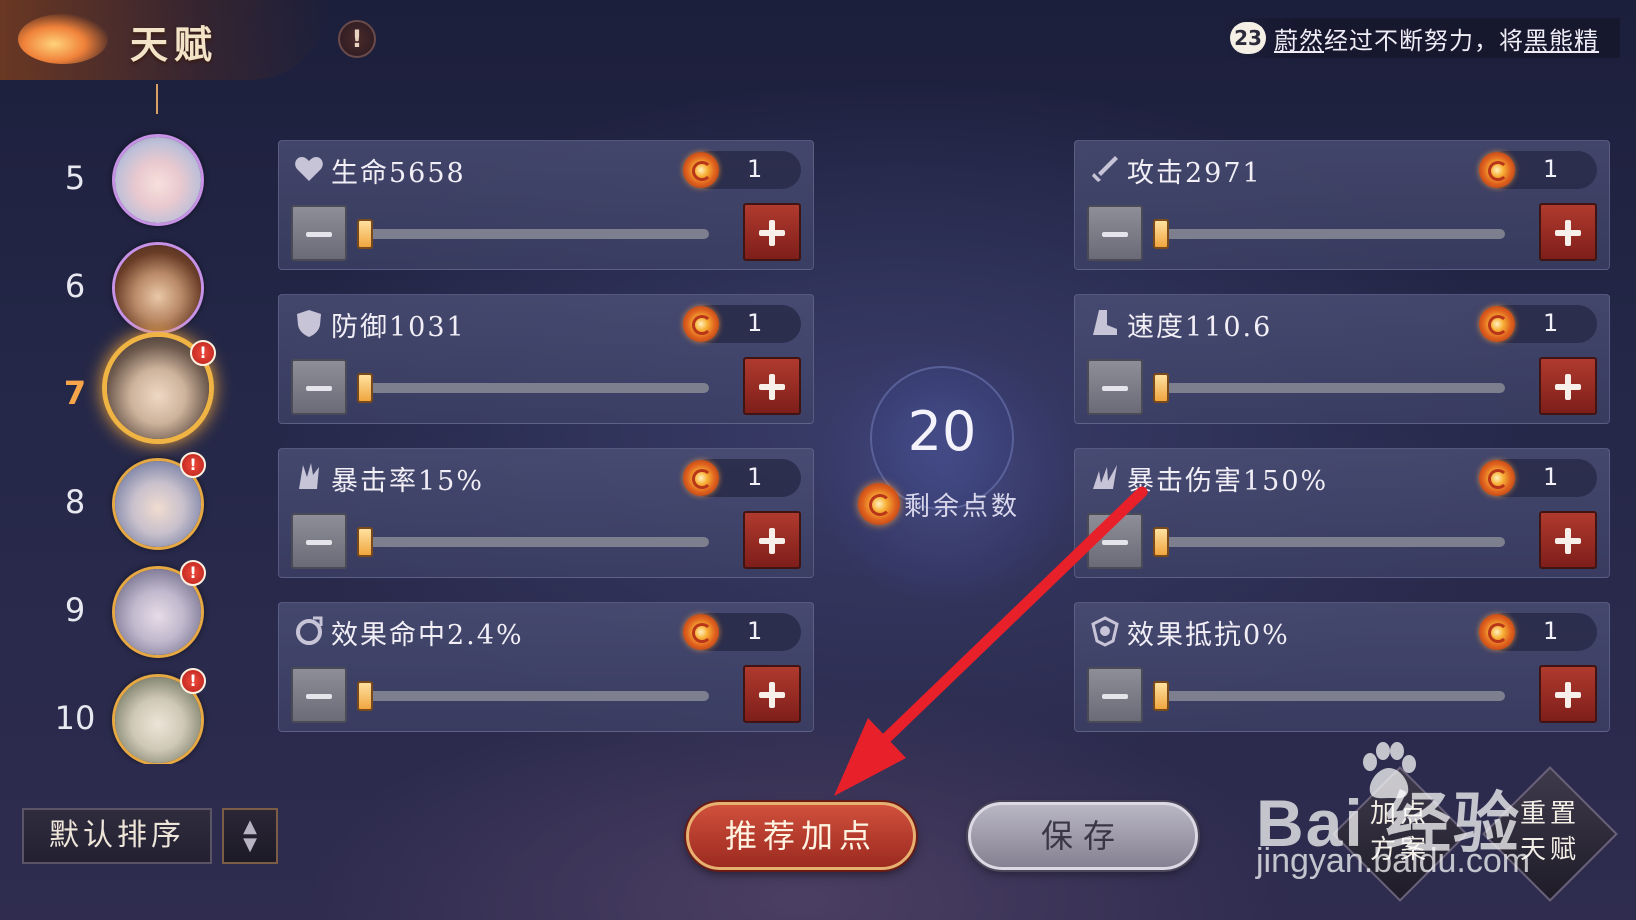 This screenshot has height=920, width=1636. I want to click on hero-slot-8: 8 !, so click(140, 503).